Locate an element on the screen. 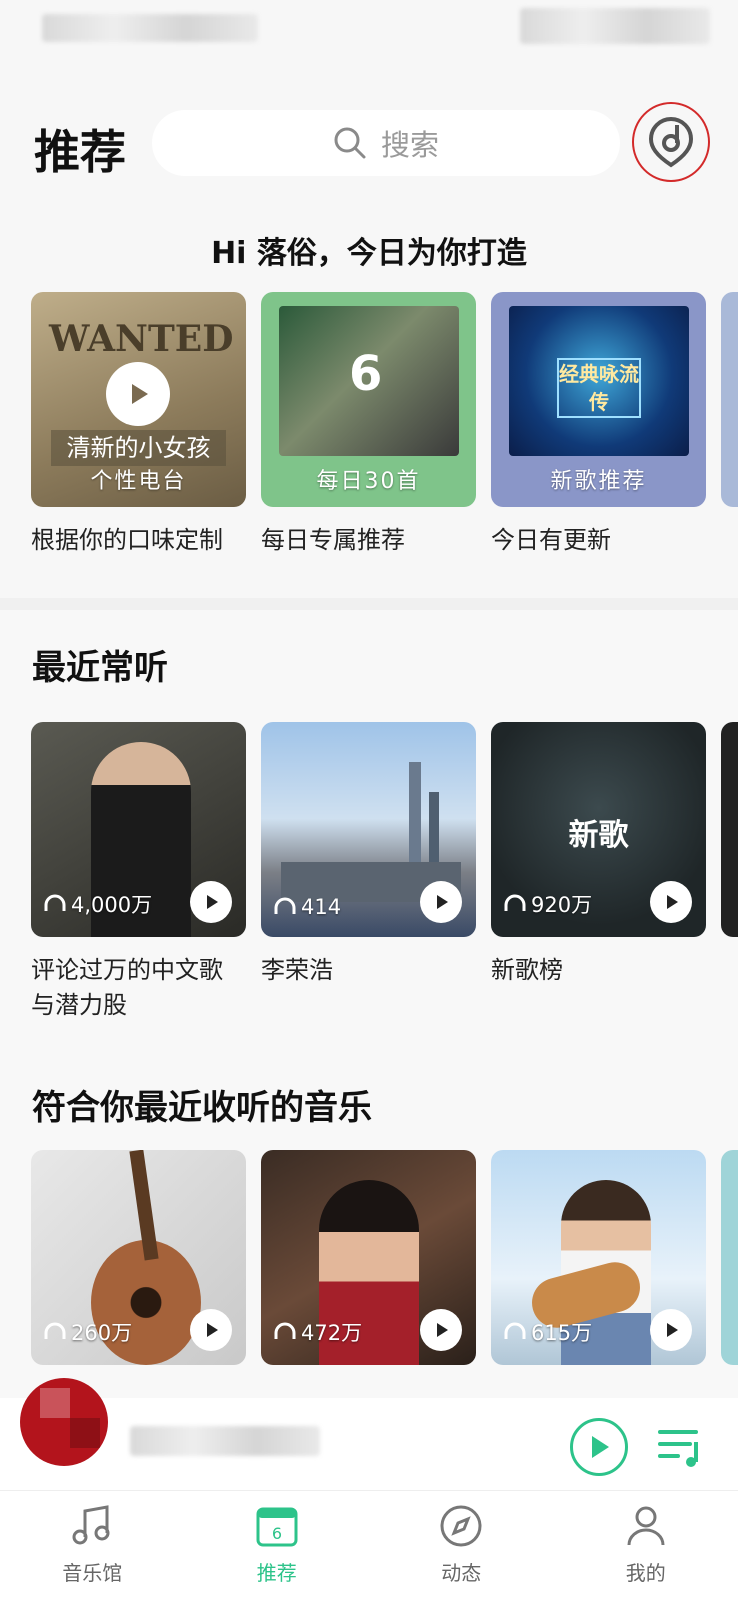  section-title-suggested: 符合你最近收听的音乐 is located at coordinates (202, 1108).